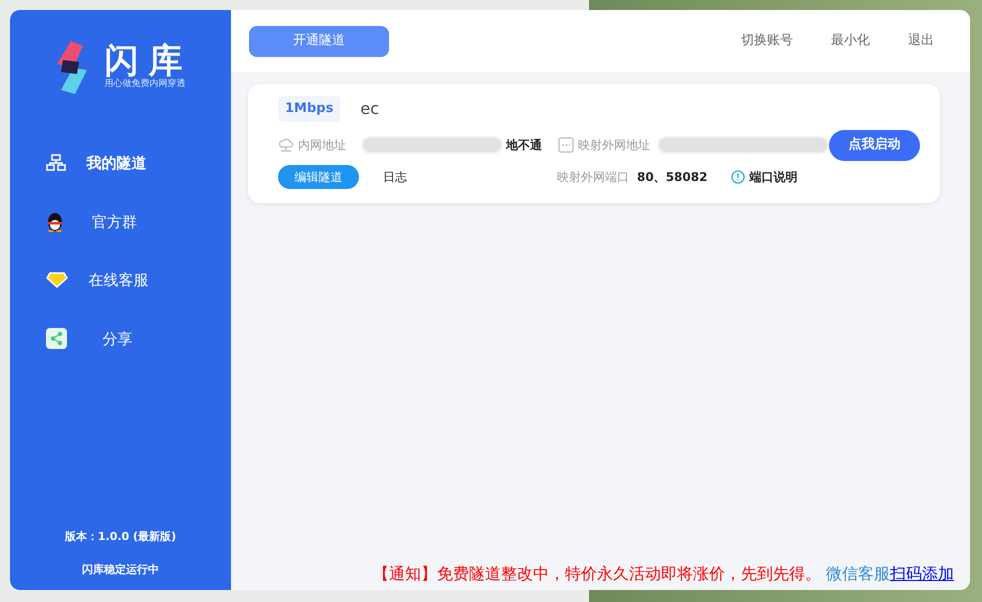 Image resolution: width=982 pixels, height=602 pixels. I want to click on brand-name: 闪库, so click(148, 61).